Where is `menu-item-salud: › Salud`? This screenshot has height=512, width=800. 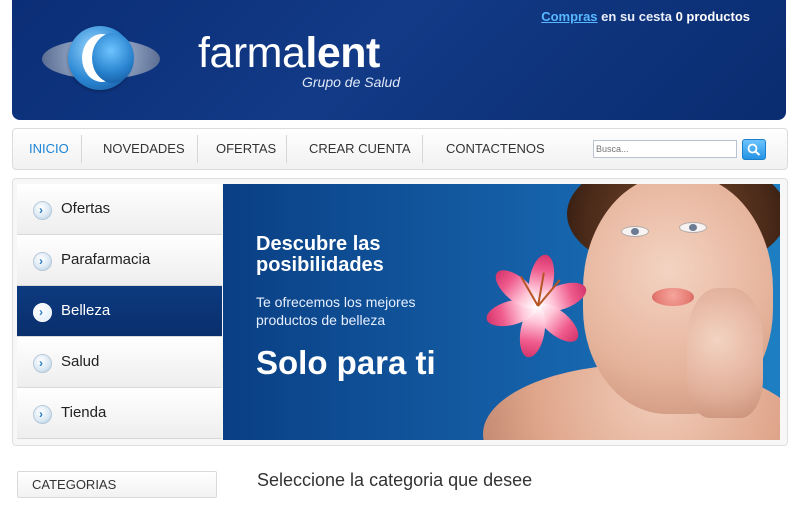
menu-item-salud: › Salud is located at coordinates (119, 362).